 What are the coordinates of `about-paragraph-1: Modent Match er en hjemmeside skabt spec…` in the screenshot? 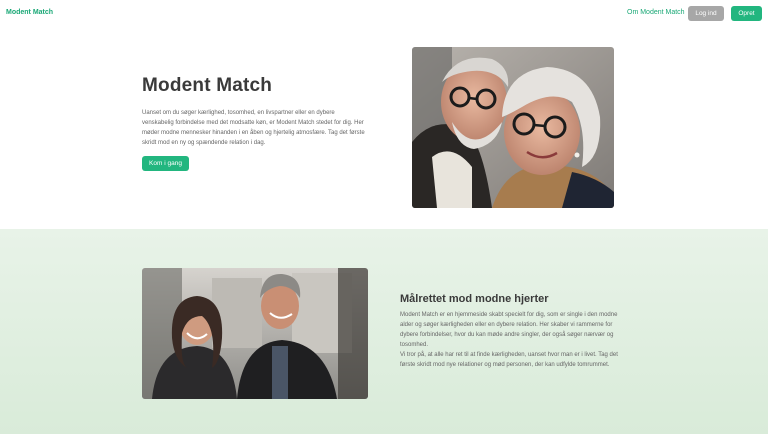 It's located at (509, 330).